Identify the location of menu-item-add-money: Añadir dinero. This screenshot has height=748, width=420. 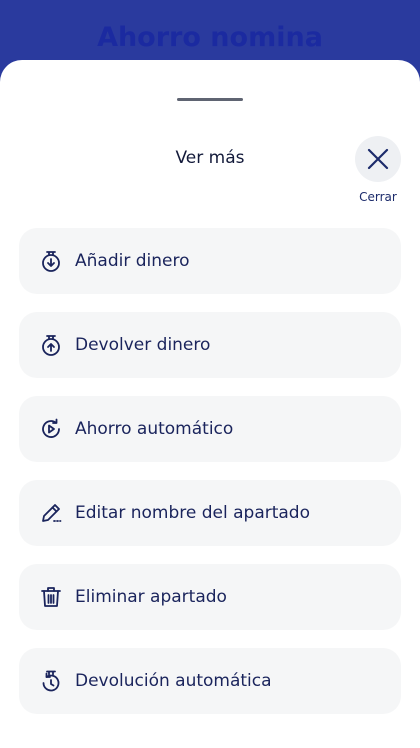
(210, 261).